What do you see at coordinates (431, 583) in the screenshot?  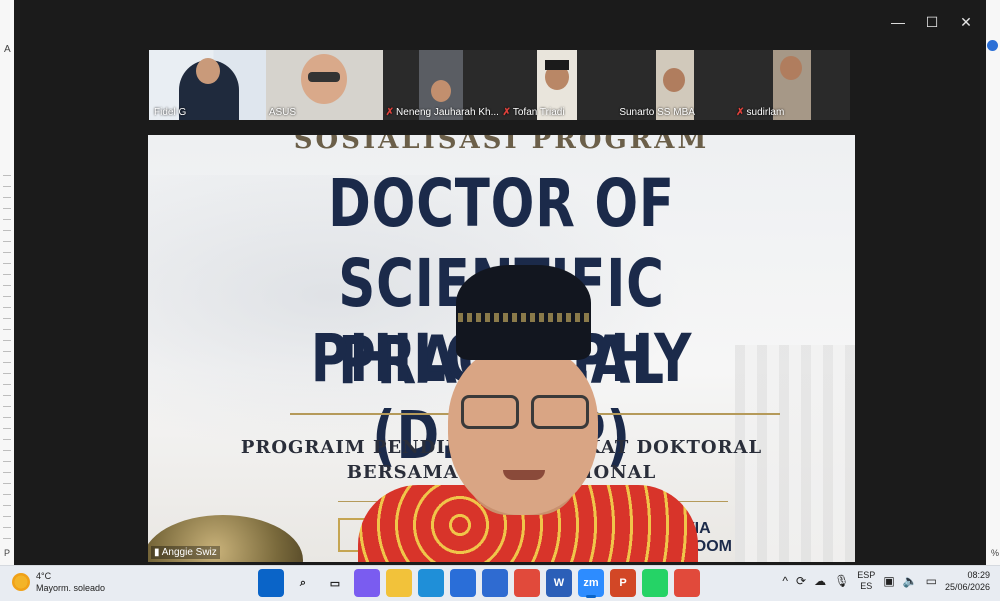 I see `edge-taskbar-button` at bounding box center [431, 583].